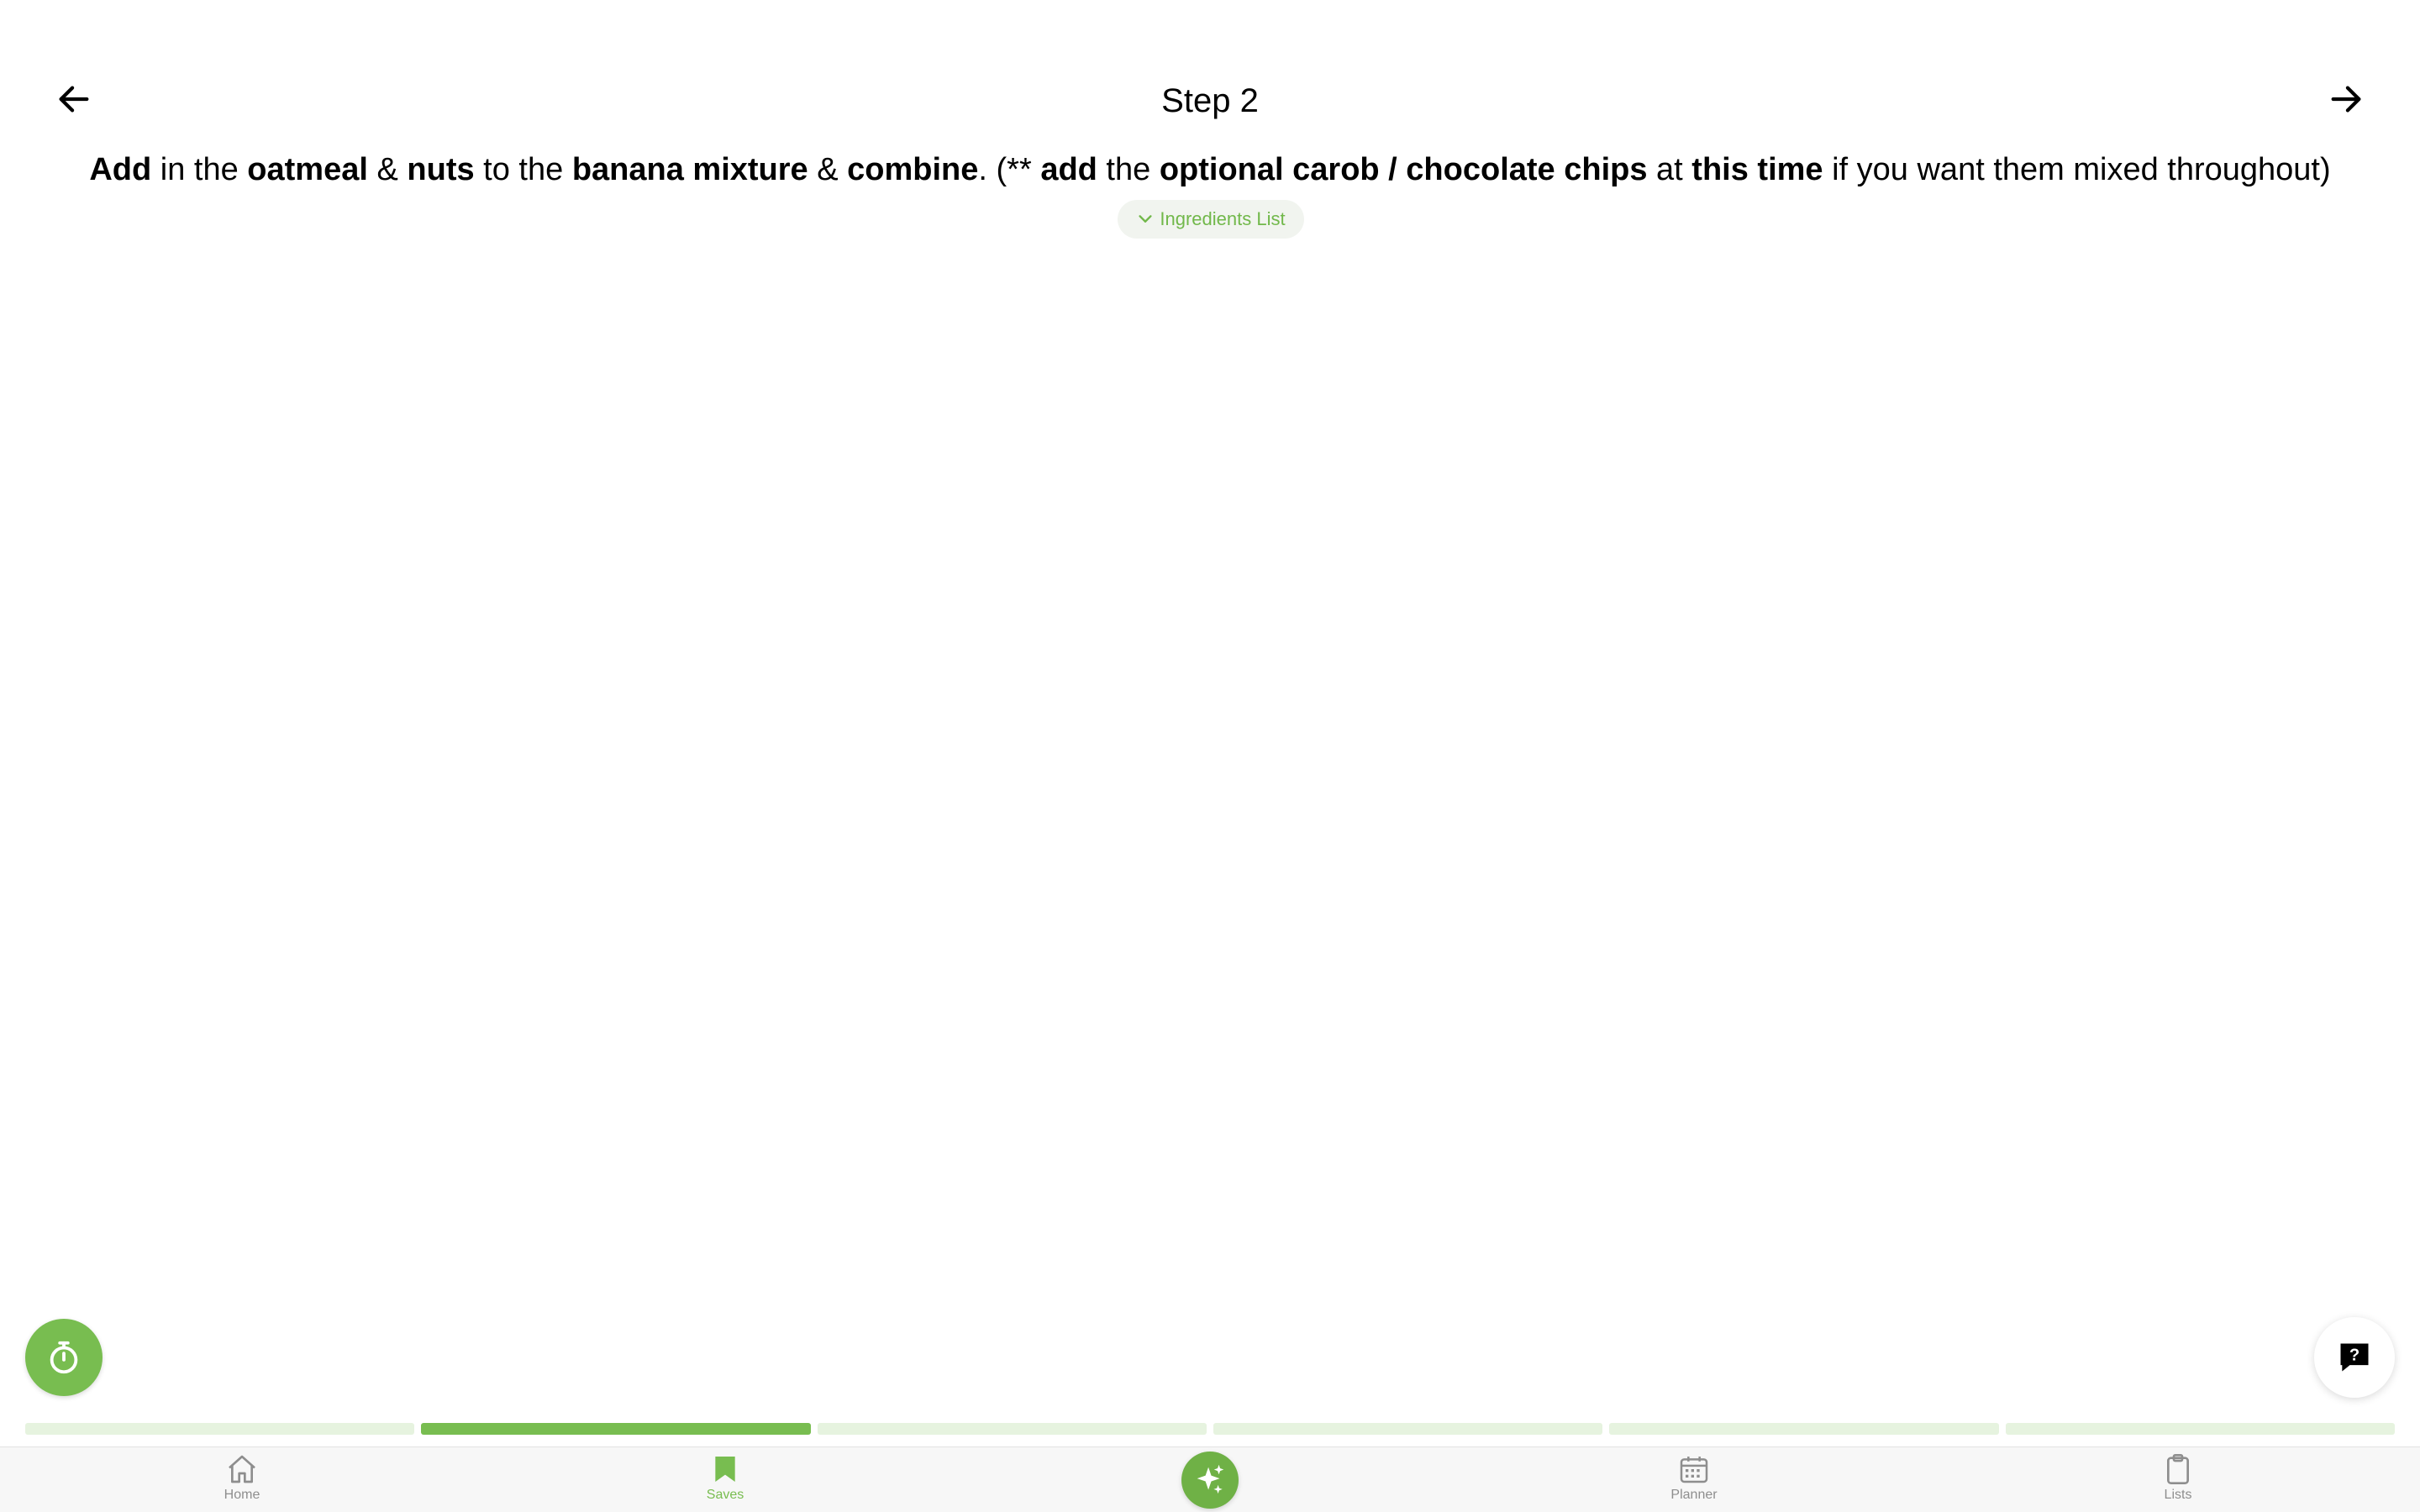 This screenshot has height=1512, width=2420. I want to click on instruction-keyword: combine, so click(913, 169).